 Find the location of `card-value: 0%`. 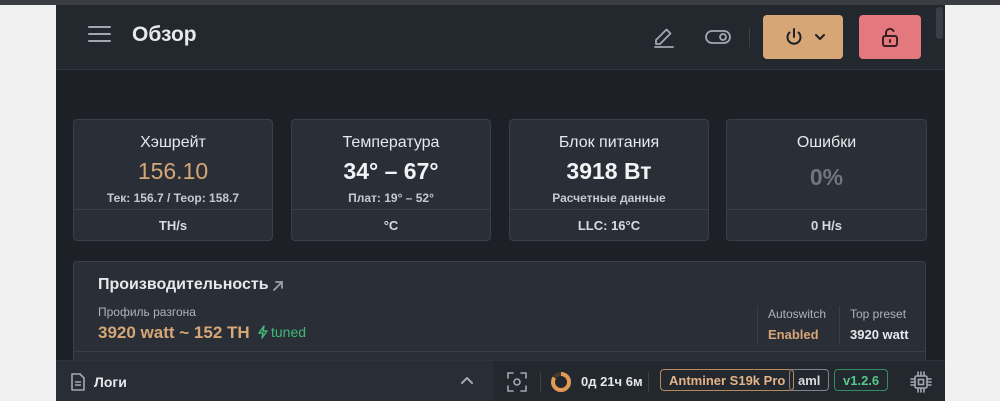

card-value: 0% is located at coordinates (826, 177).